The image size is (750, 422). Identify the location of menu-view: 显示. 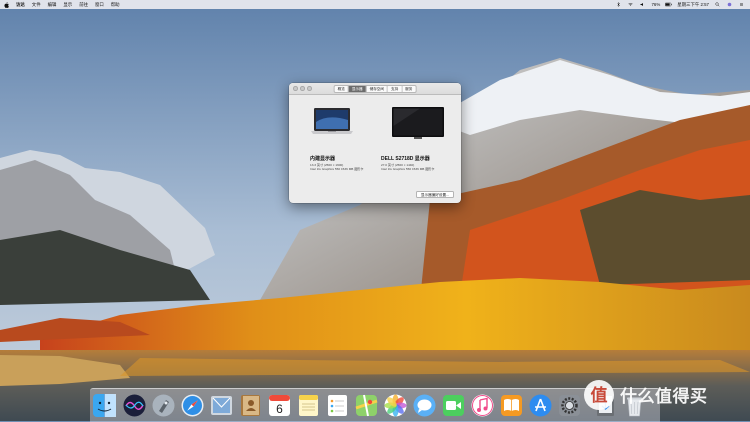
(67, 5).